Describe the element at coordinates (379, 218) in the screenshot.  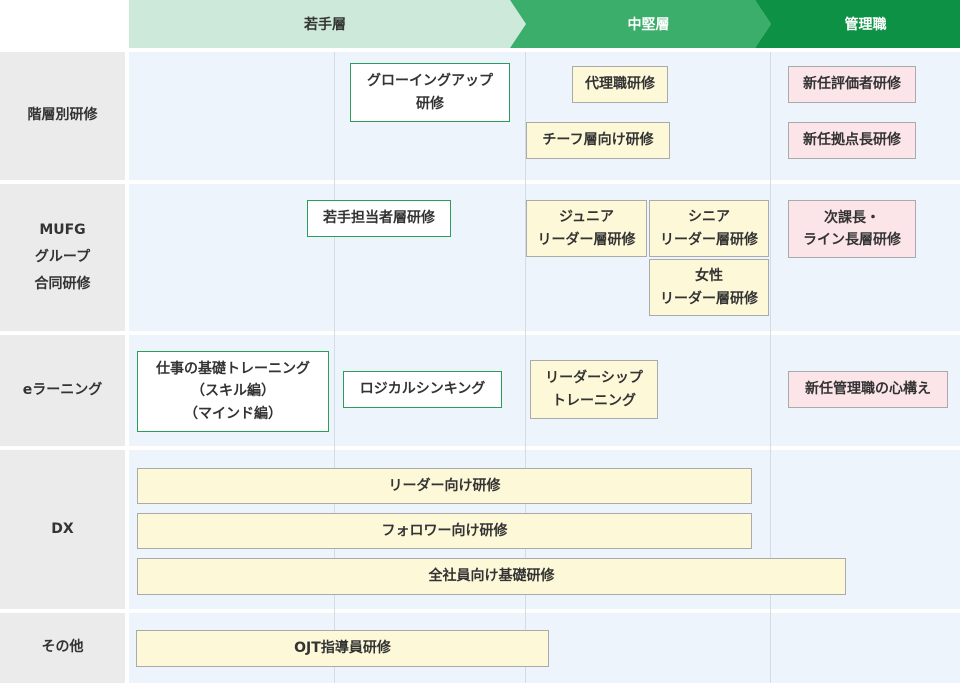
I see `program-young-staff: 若手担当者層研修` at that location.